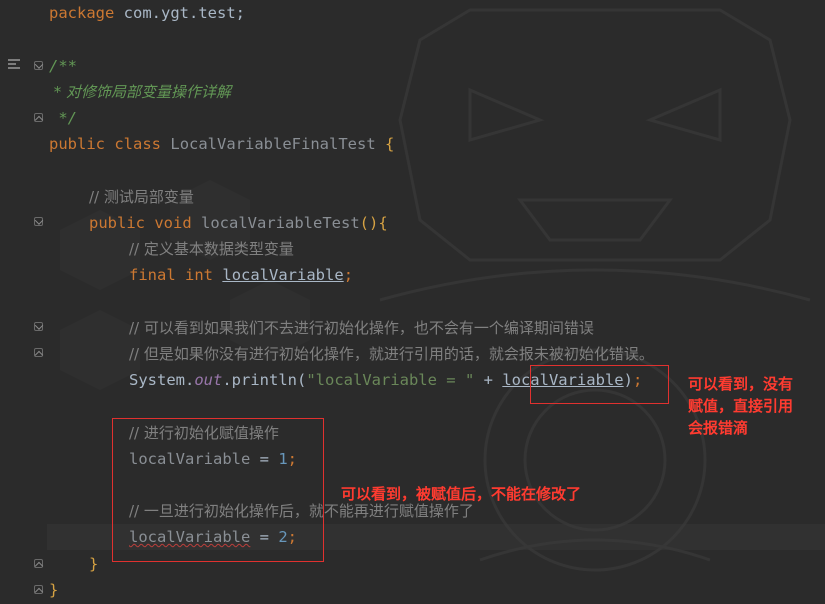 The image size is (825, 604). What do you see at coordinates (218, 490) in the screenshot?
I see `assignment-highlight-box` at bounding box center [218, 490].